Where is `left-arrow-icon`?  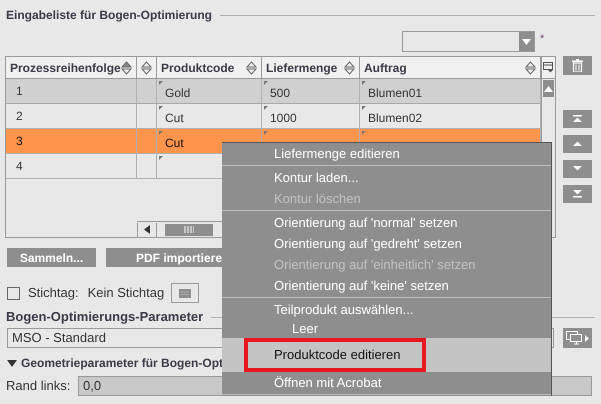 left-arrow-icon is located at coordinates (147, 229).